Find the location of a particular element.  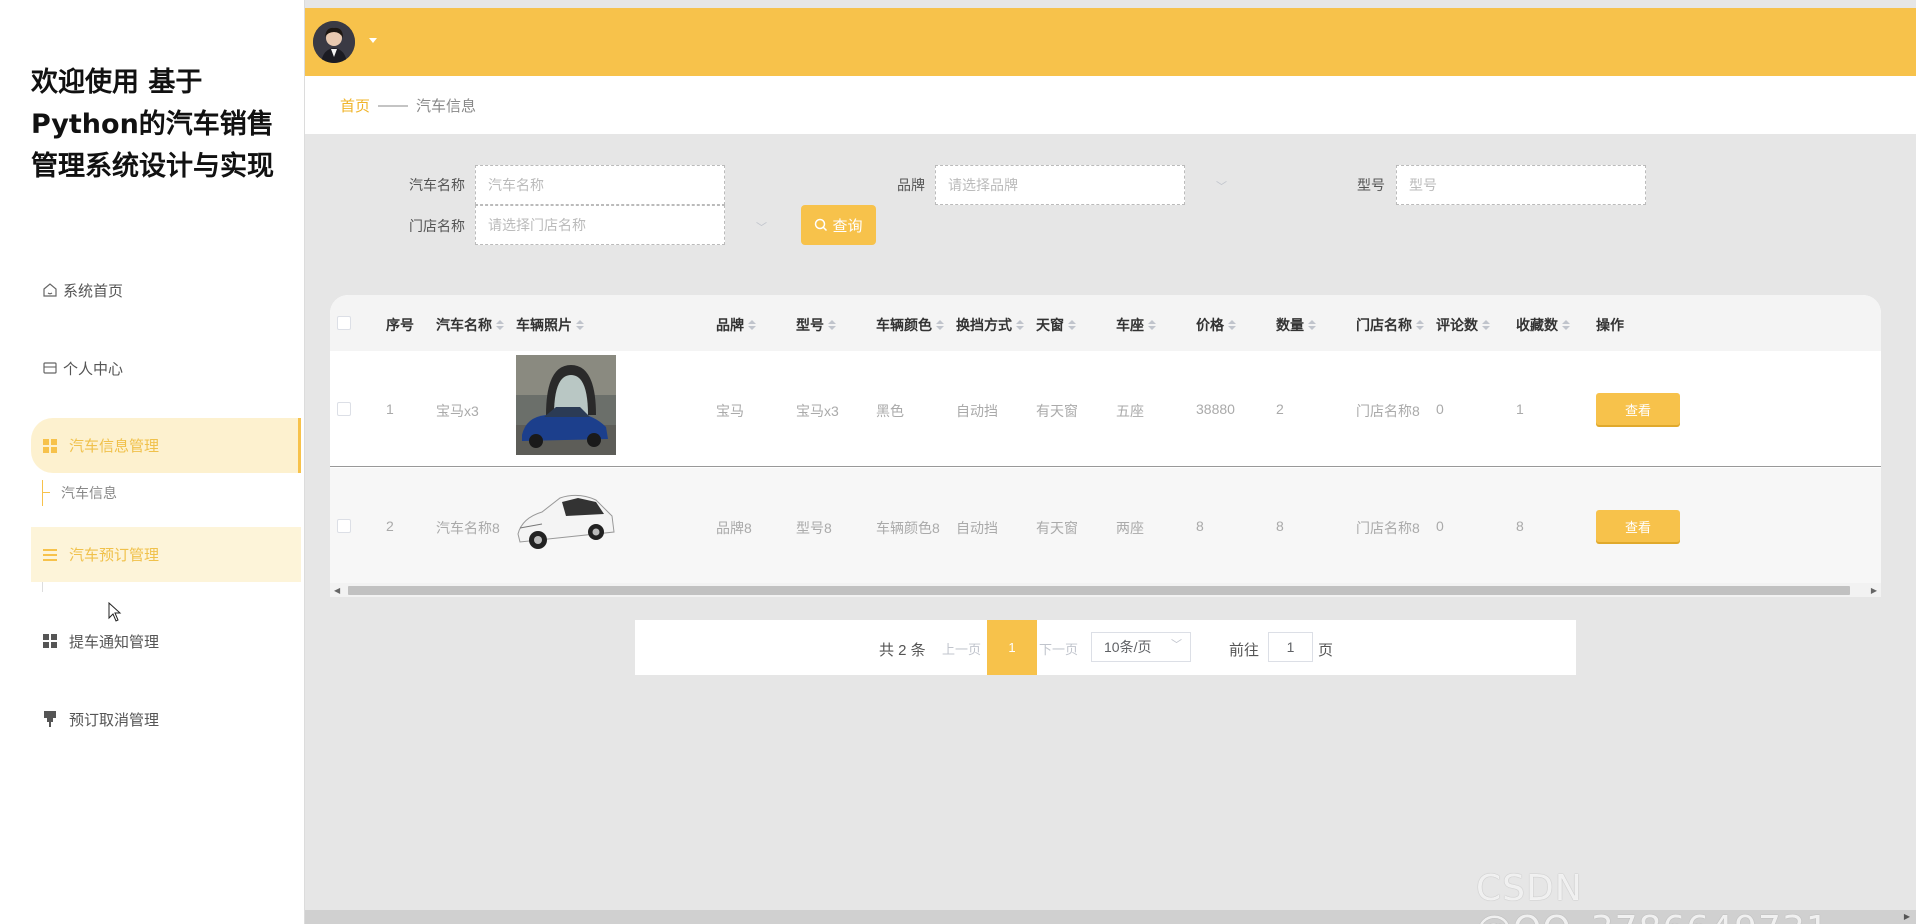

app-title: 欢迎使用 基于Python的汽车销售管理系统设计与实现 is located at coordinates (152, 124).